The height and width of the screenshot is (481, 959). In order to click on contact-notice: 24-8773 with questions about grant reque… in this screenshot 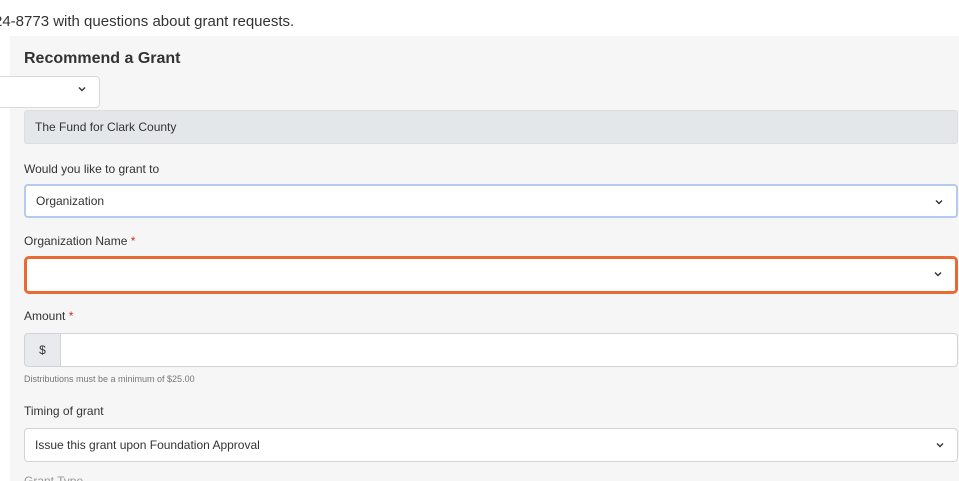, I will do `click(479, 22)`.